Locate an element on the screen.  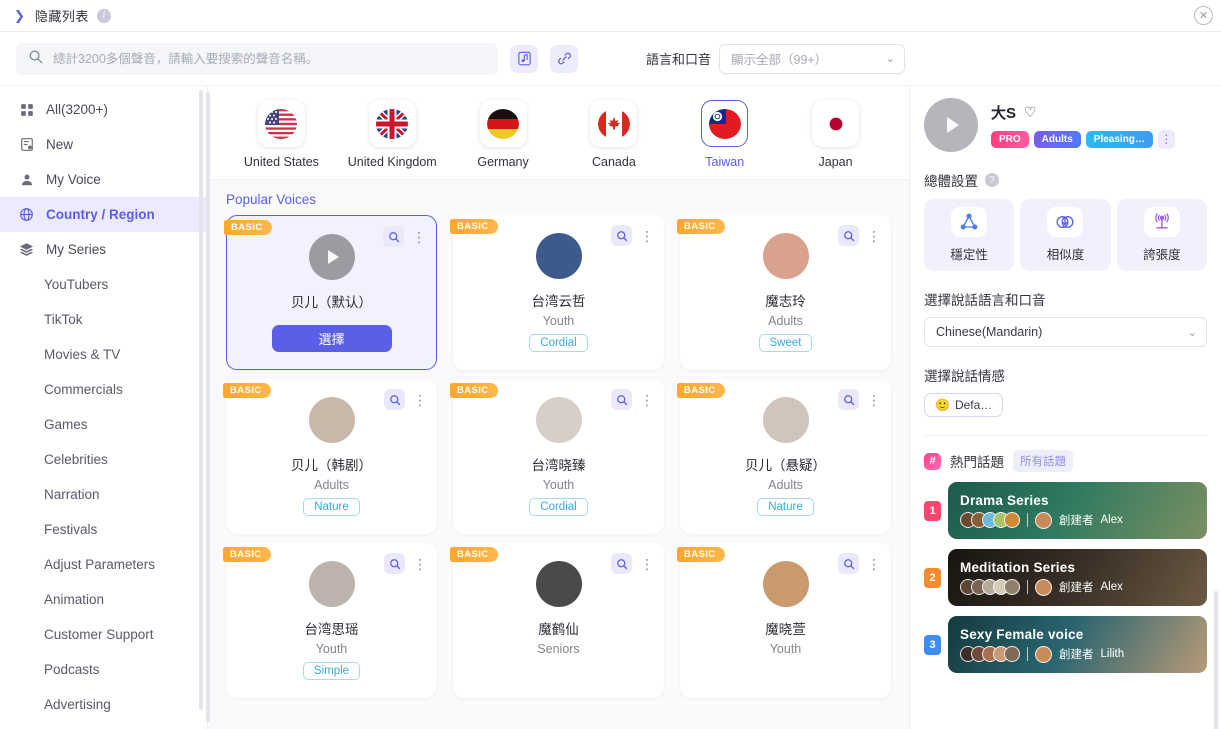
country-tab-united-kingdom: United Kingdom is located at coordinates (392, 134).